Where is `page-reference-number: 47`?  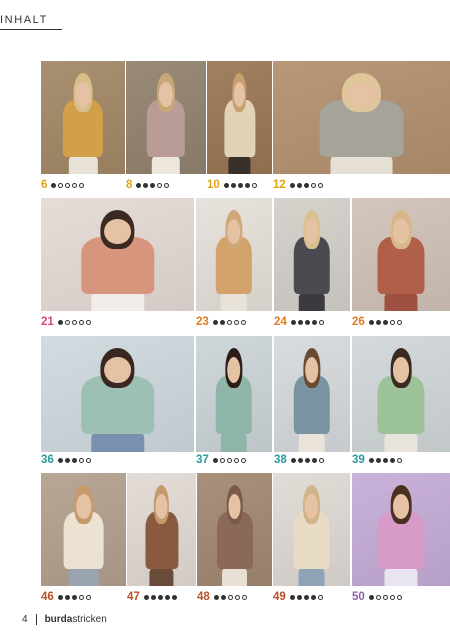 page-reference-number: 47 is located at coordinates (133, 597).